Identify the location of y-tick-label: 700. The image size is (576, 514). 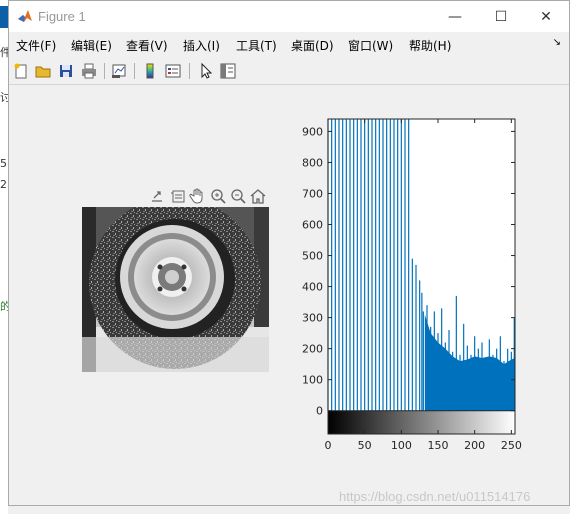
(312, 193).